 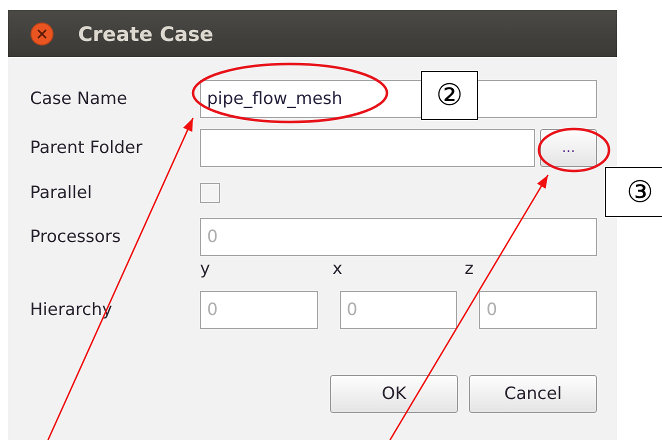 I want to click on checkbox, so click(x=210, y=193).